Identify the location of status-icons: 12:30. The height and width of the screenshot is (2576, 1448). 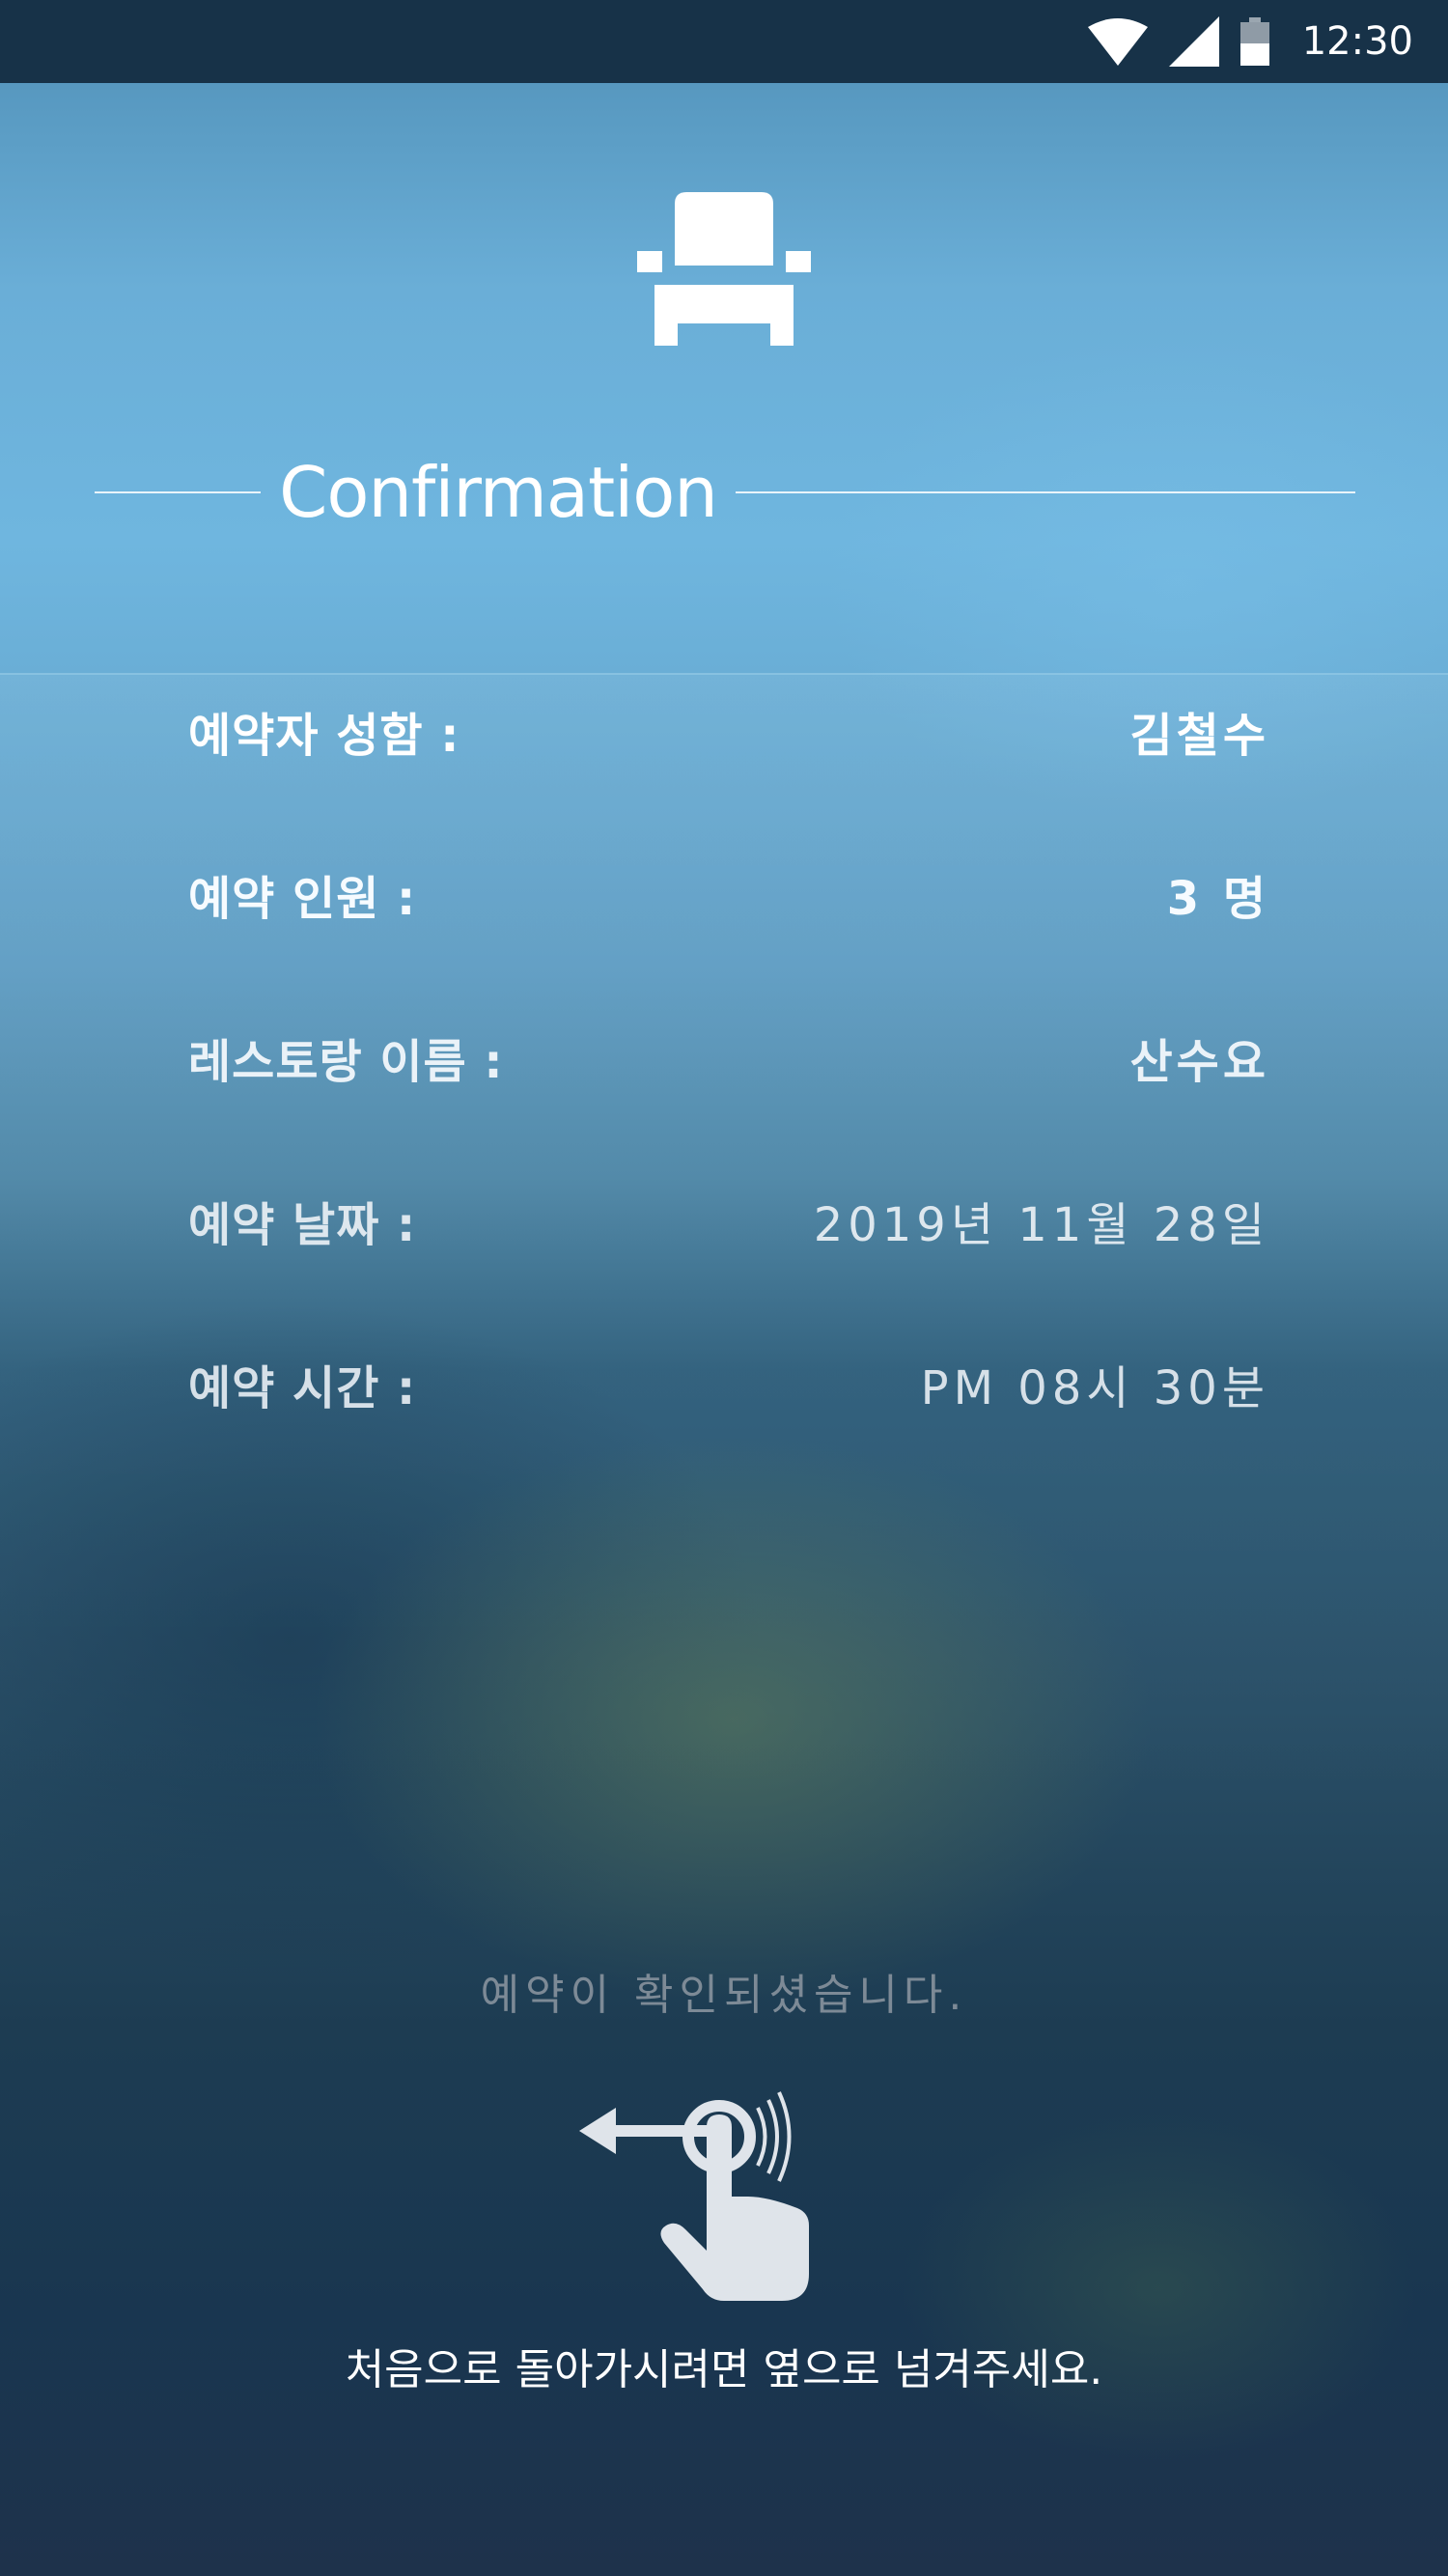
(1250, 42).